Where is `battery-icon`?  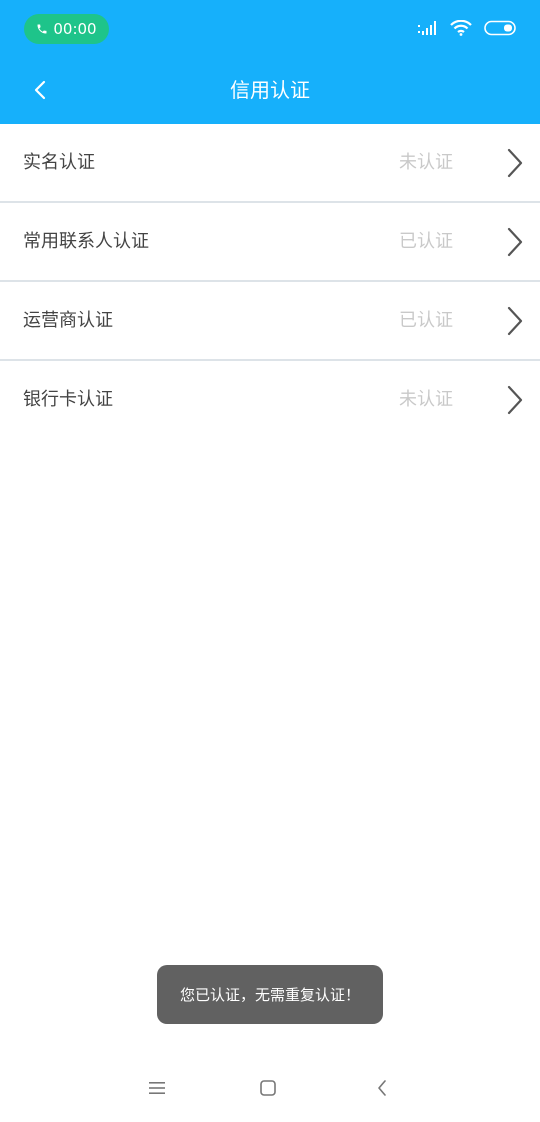
battery-icon is located at coordinates (500, 28).